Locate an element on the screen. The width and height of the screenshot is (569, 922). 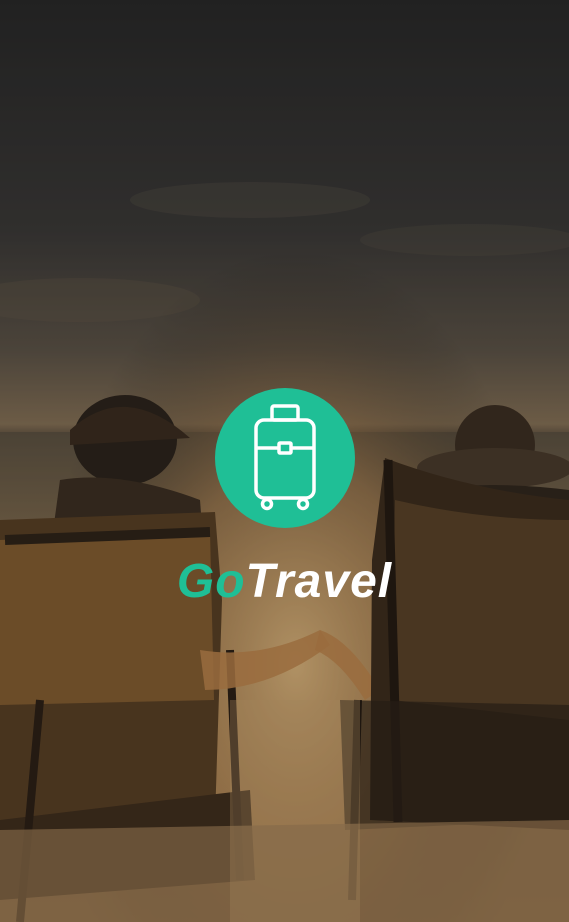
app-wordmark: GoTravel is located at coordinates (284, 582).